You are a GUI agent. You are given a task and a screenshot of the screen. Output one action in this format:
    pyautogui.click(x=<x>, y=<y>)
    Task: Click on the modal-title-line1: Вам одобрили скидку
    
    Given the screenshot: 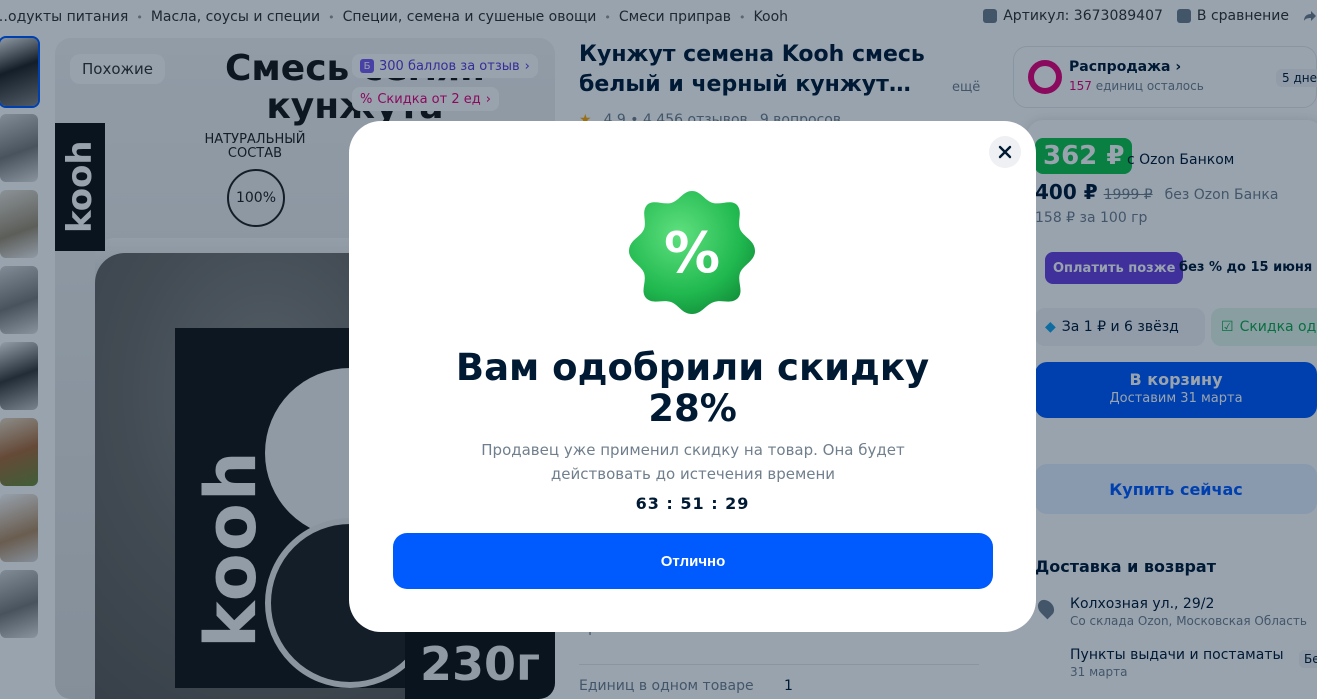 What is the action you would take?
    pyautogui.click(x=692, y=367)
    